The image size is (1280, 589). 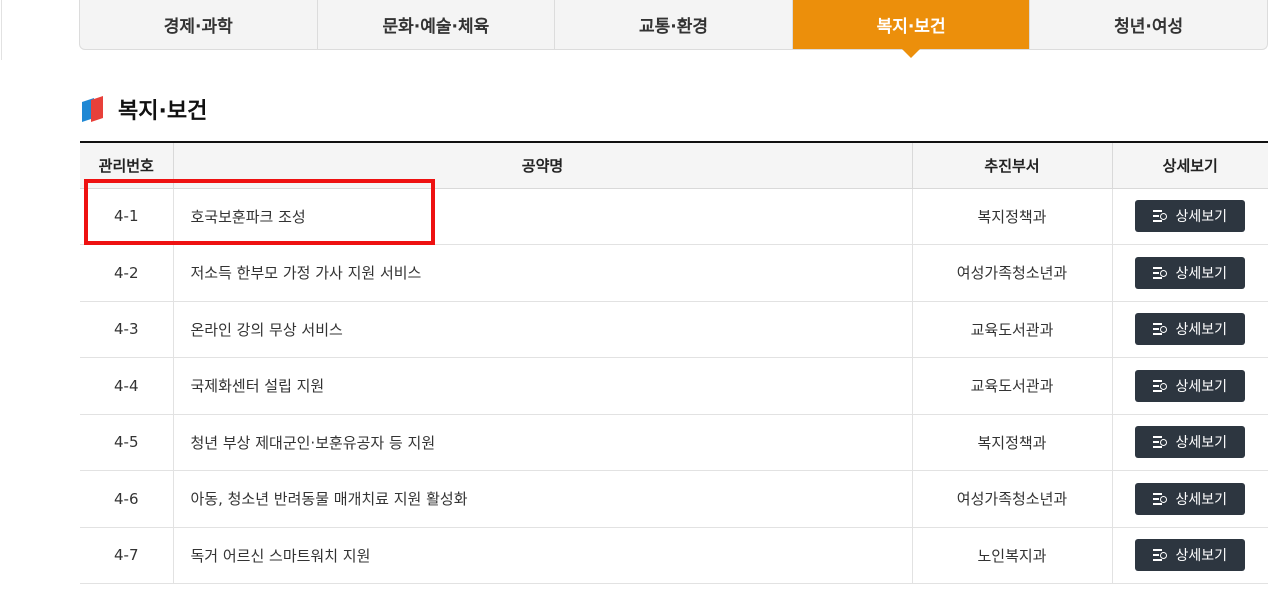 I want to click on header-dept: 추진부서, so click(x=1011, y=165).